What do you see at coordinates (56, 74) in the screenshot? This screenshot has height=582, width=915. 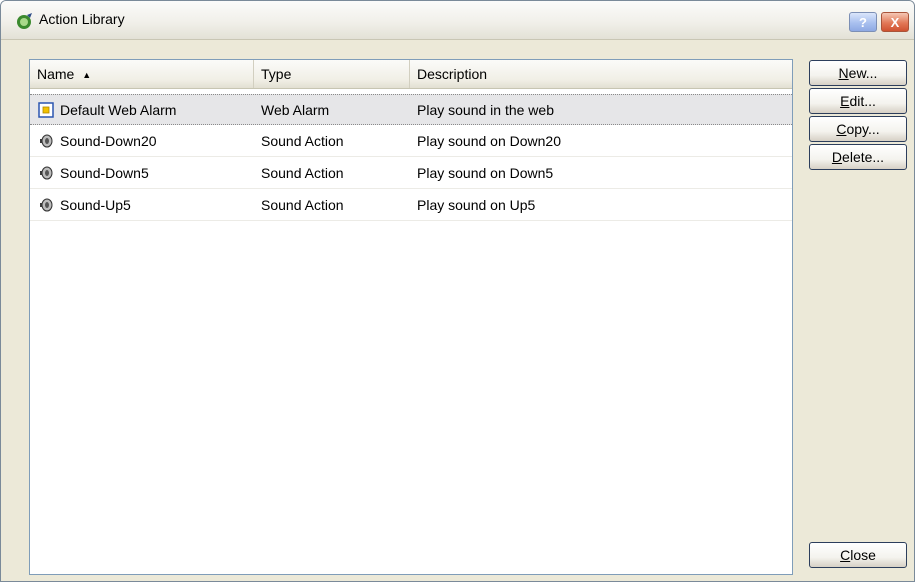 I see `column-header-name-label: Name` at bounding box center [56, 74].